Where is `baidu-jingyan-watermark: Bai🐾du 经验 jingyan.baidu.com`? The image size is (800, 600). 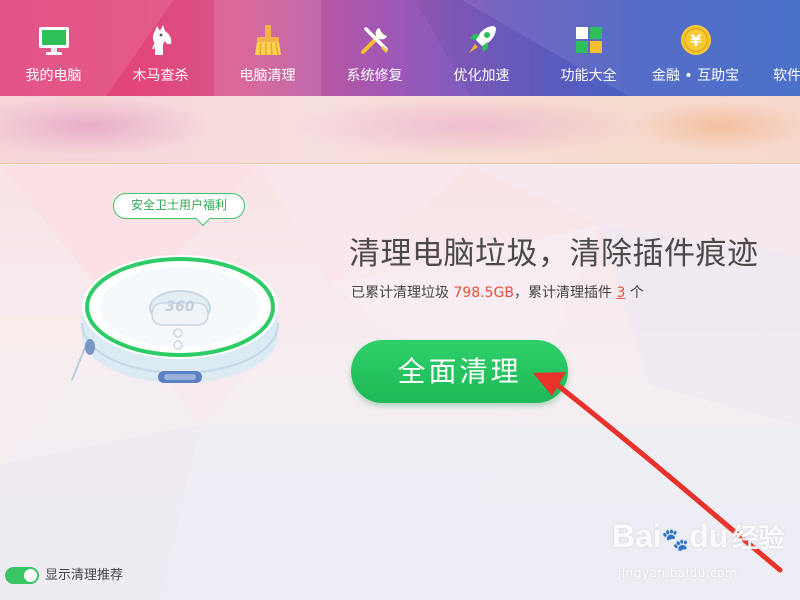 baidu-jingyan-watermark: Bai🐾du 经验 jingyan.baidu.com is located at coordinates (702, 550).